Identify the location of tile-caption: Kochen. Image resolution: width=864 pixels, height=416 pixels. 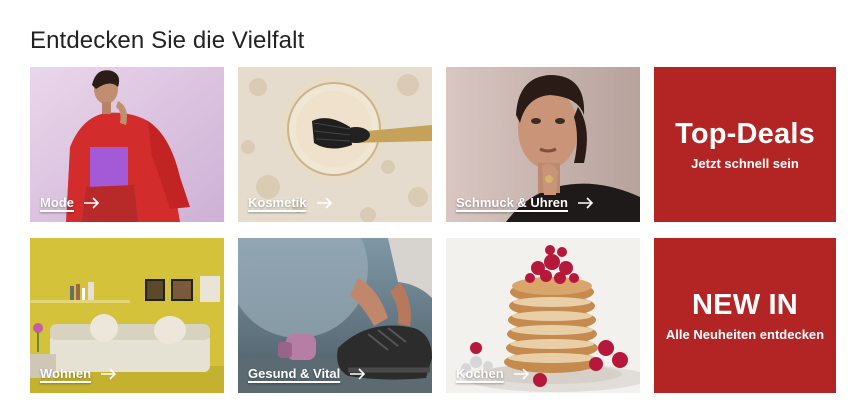
(493, 373).